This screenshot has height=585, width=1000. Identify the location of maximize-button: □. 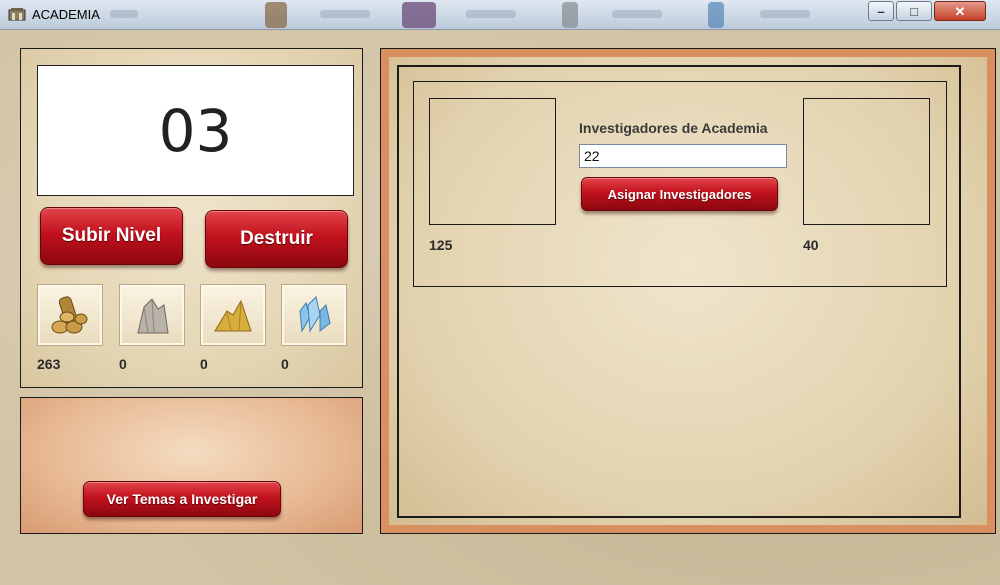
(914, 11).